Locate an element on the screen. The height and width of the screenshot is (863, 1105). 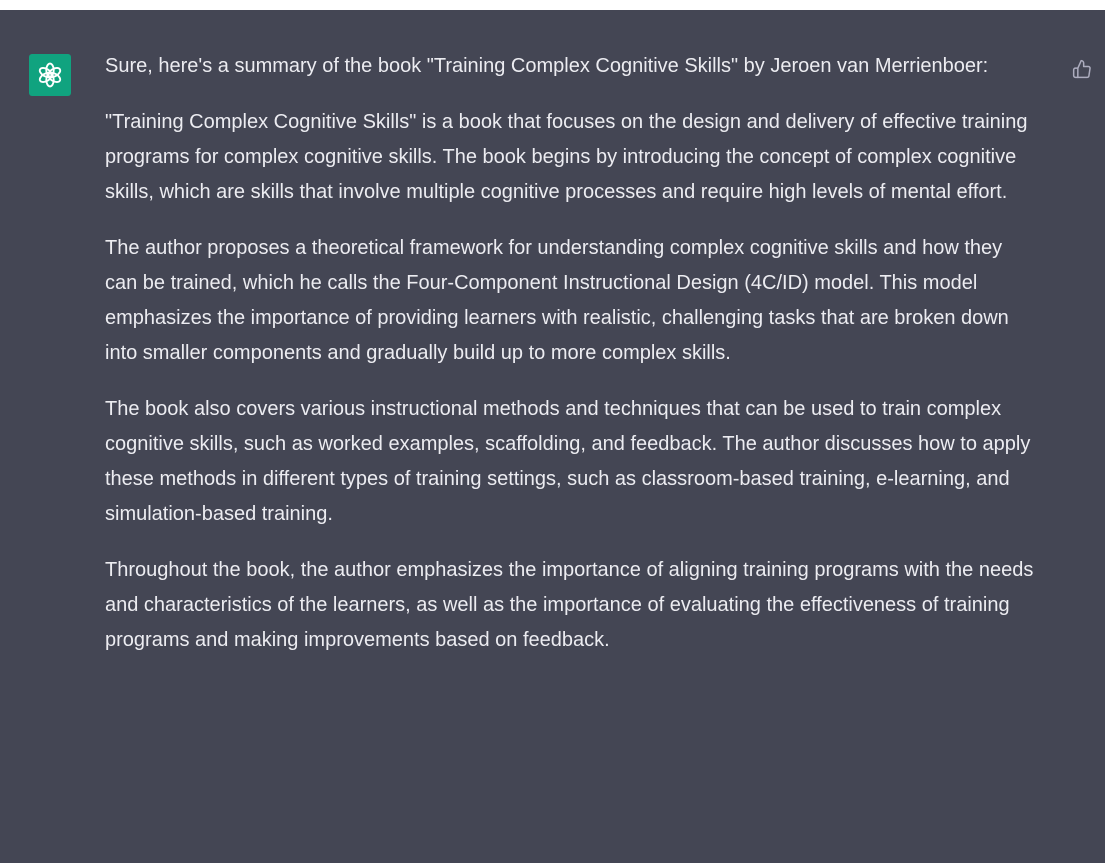
feedback-buttons is located at coordinates (1087, 69).